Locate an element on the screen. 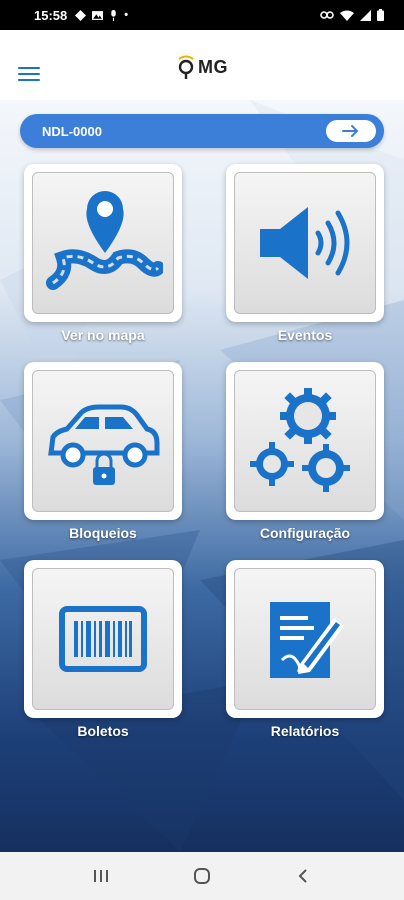 Image resolution: width=404 pixels, height=900 pixels. go-button is located at coordinates (351, 131).